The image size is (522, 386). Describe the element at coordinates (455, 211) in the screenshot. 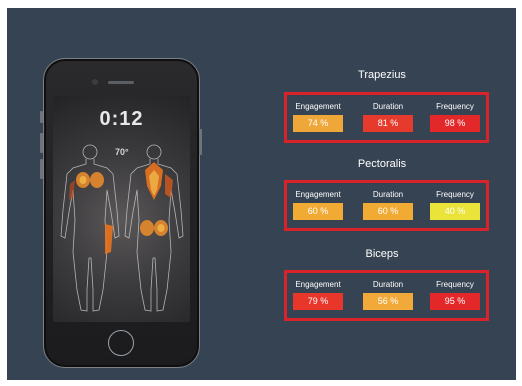

I see `metric-value: 40 %` at that location.